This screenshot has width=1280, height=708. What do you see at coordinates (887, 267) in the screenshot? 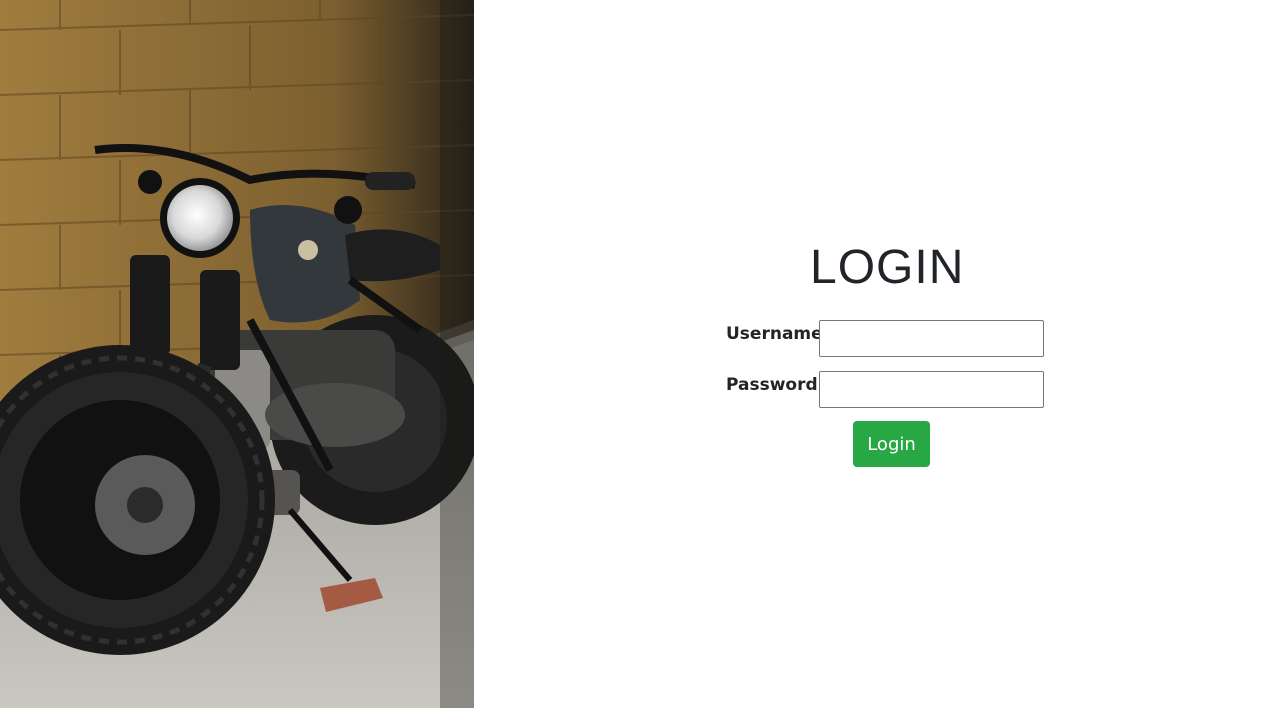
I see `page-title: LOGIN` at bounding box center [887, 267].